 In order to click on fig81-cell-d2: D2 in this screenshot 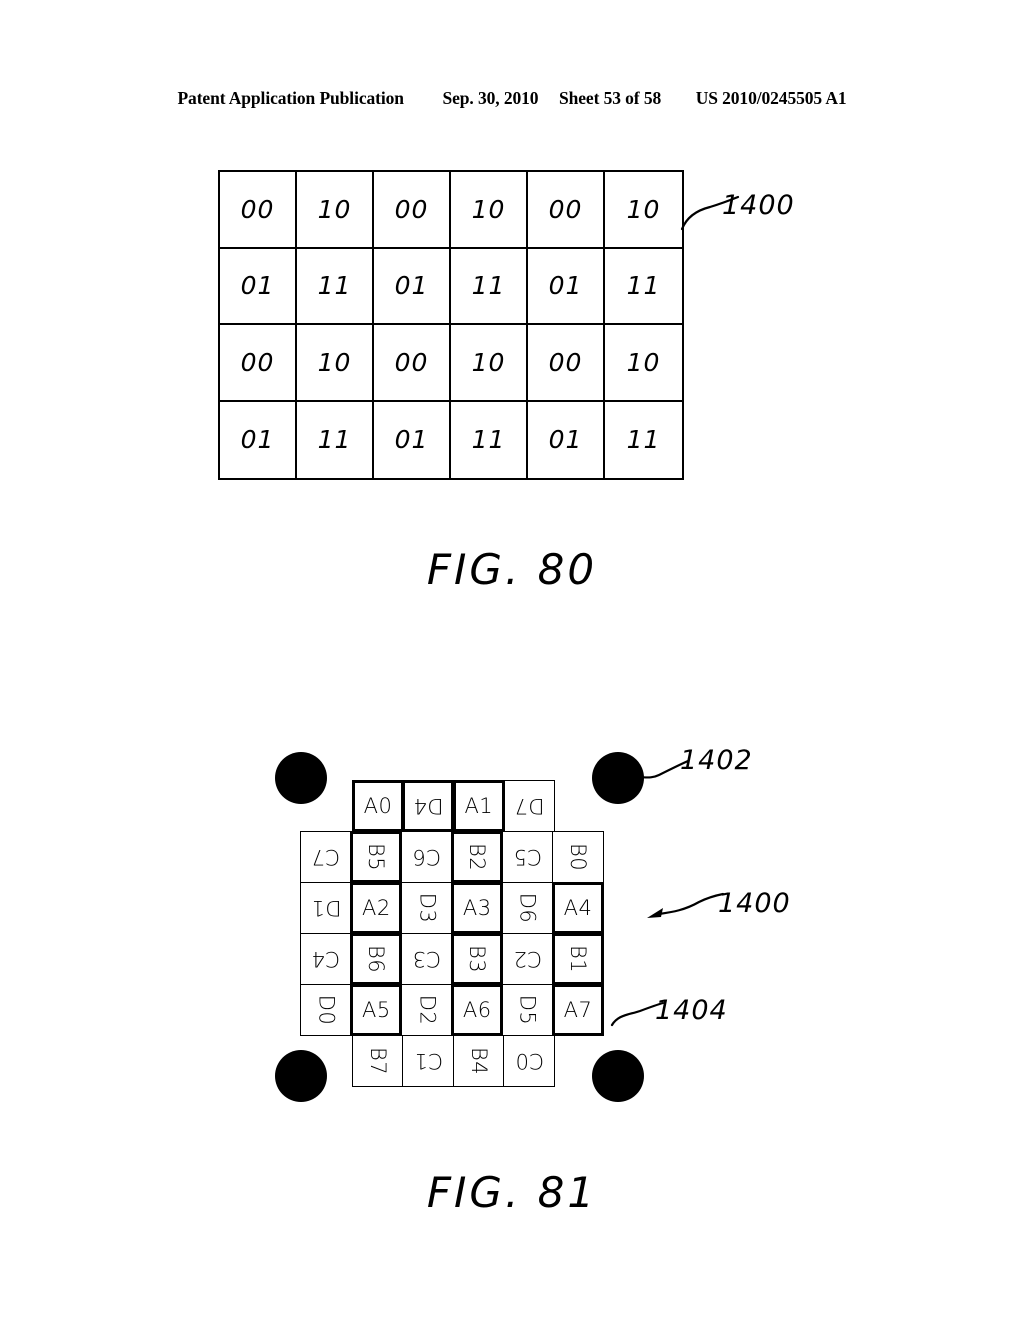, I will do `click(426, 1010)`.